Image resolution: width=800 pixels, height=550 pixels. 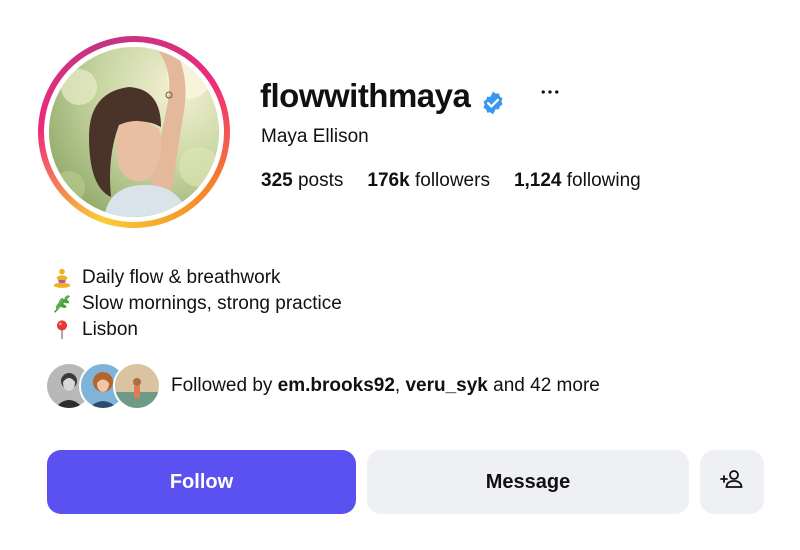 I want to click on profile-photo, so click(x=134, y=132).